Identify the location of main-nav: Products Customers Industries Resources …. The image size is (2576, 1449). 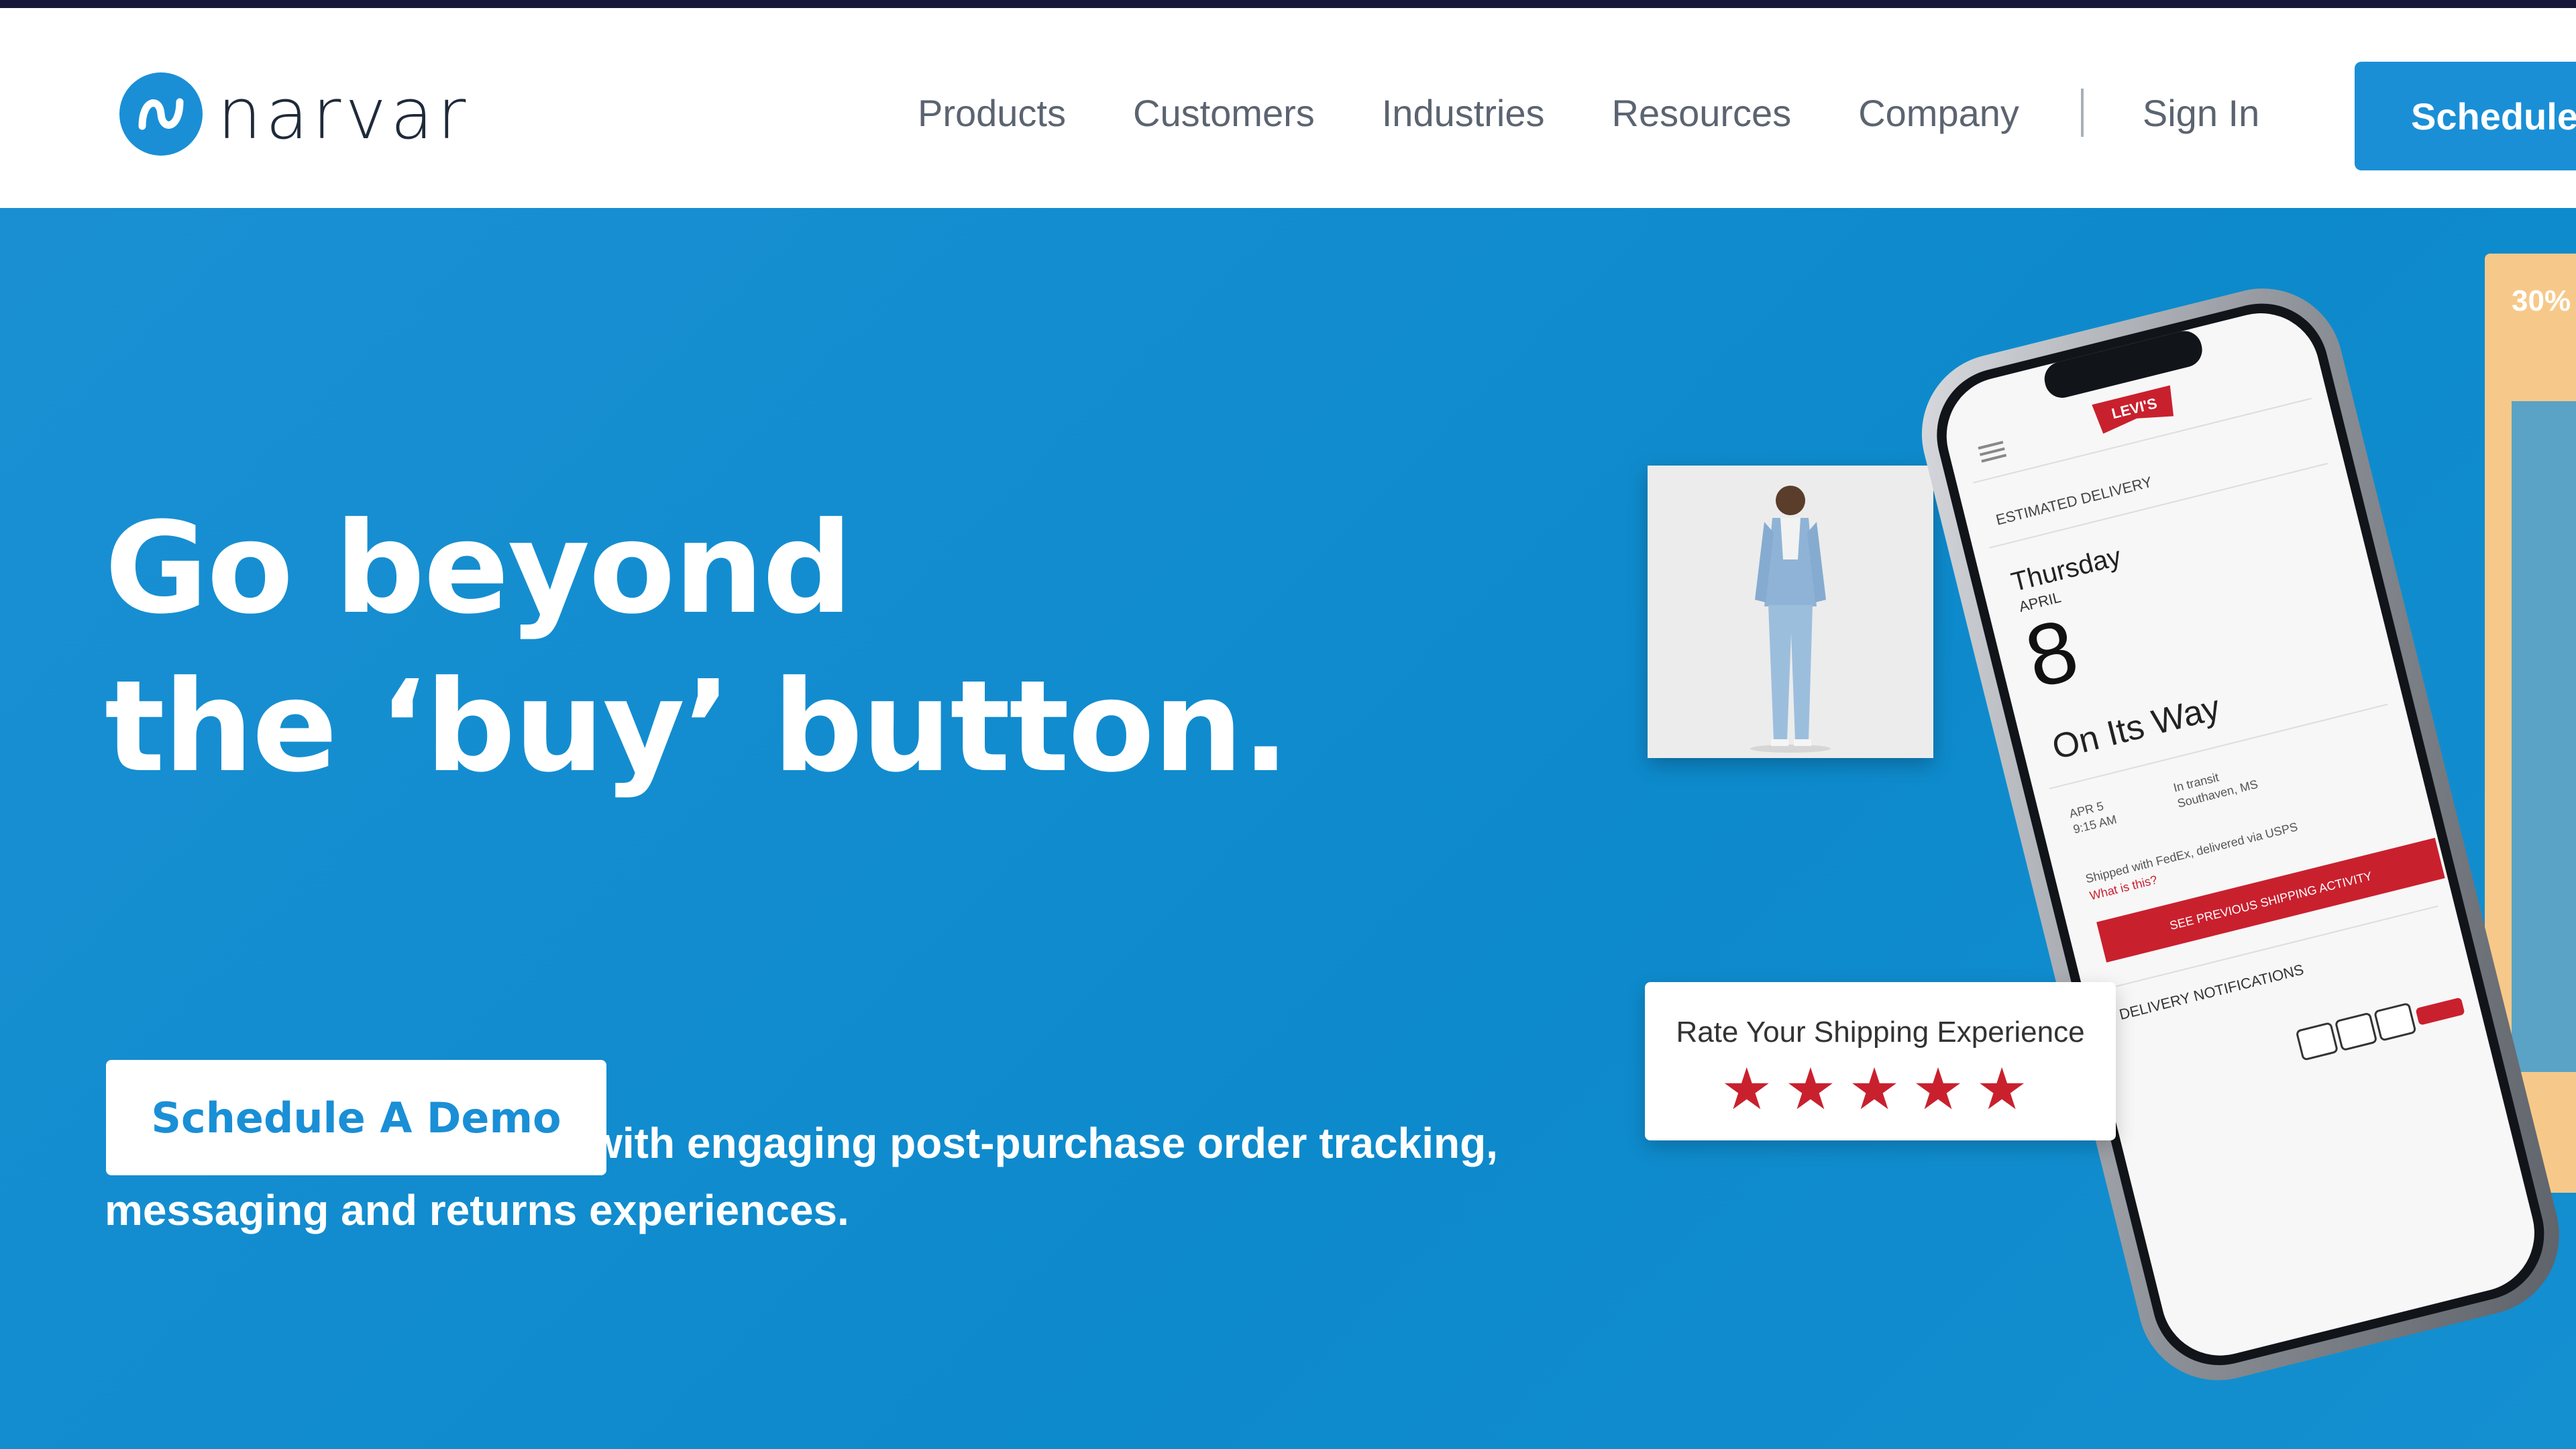
(1617, 113).